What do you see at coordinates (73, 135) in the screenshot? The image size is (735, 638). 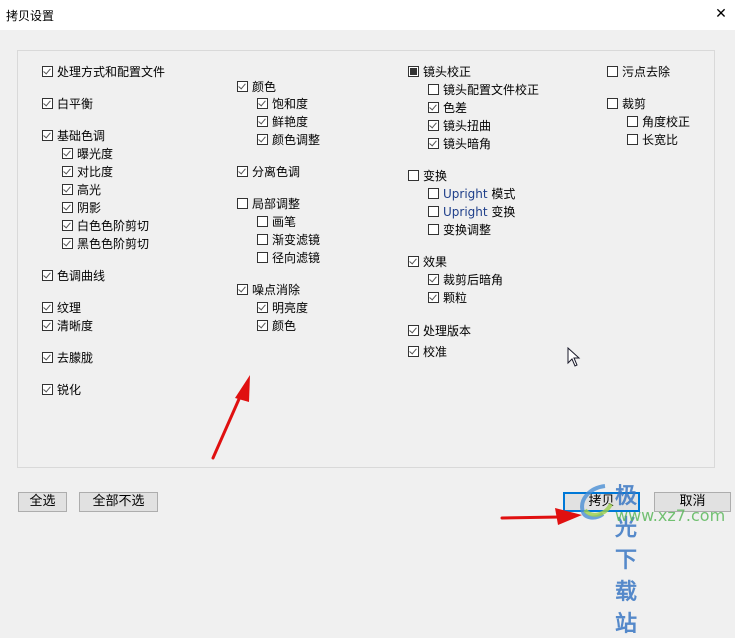 I see `option-checkbox: 基础色调` at bounding box center [73, 135].